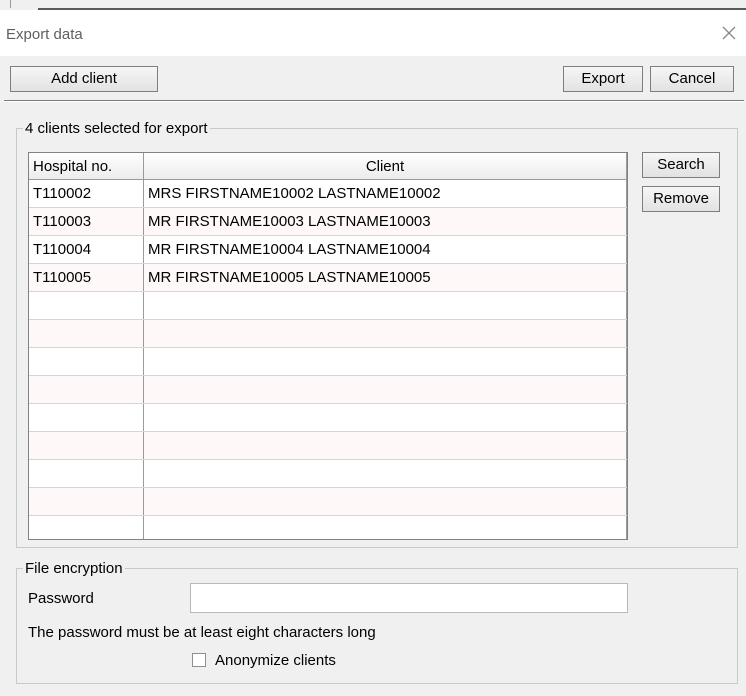 The height and width of the screenshot is (696, 746). What do you see at coordinates (199, 660) in the screenshot?
I see `anonymize-checkbox` at bounding box center [199, 660].